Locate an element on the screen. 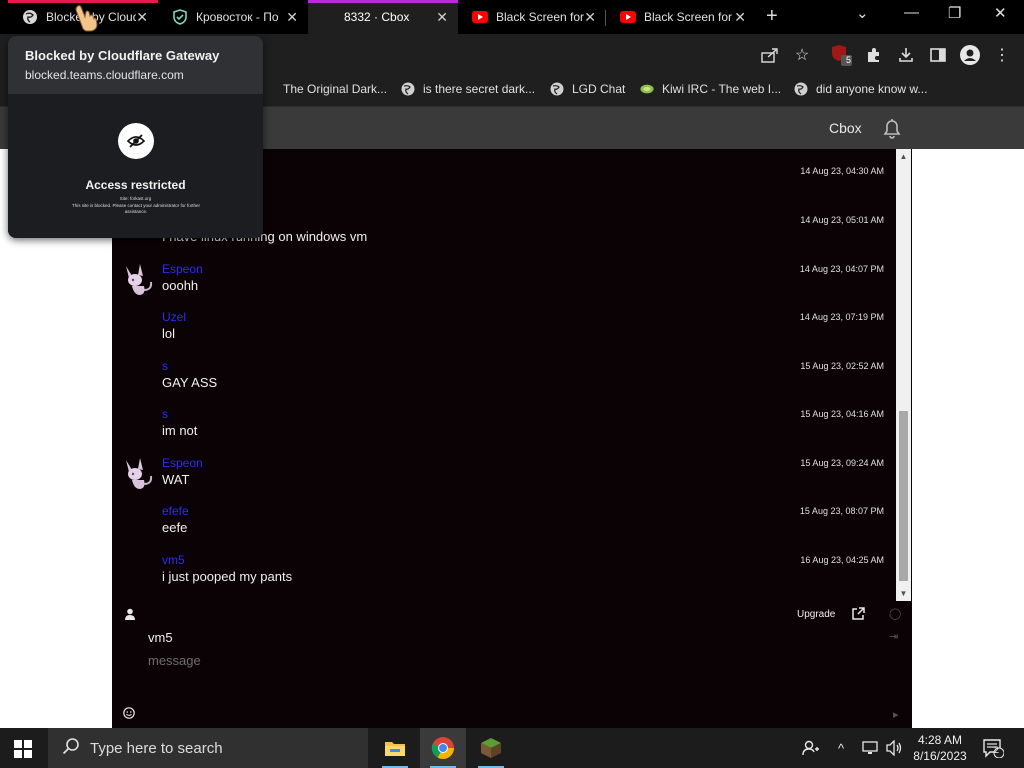  tab-search-icon: ⌄ is located at coordinates (862, 13).